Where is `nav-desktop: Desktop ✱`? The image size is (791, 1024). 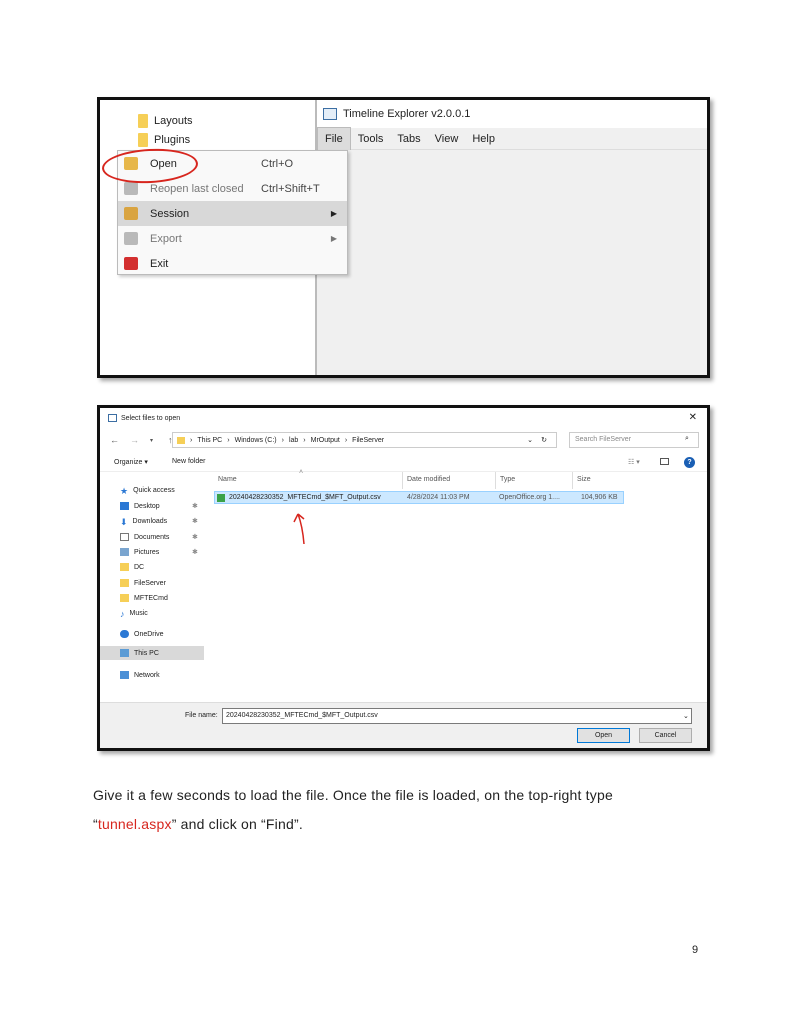
nav-desktop: Desktop ✱ is located at coordinates (159, 506).